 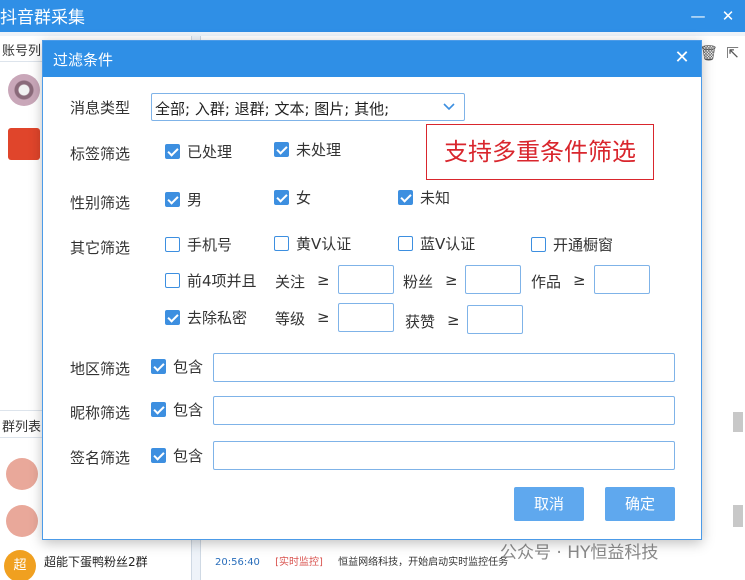 I want to click on close-window-icon: ✕, so click(x=728, y=16).